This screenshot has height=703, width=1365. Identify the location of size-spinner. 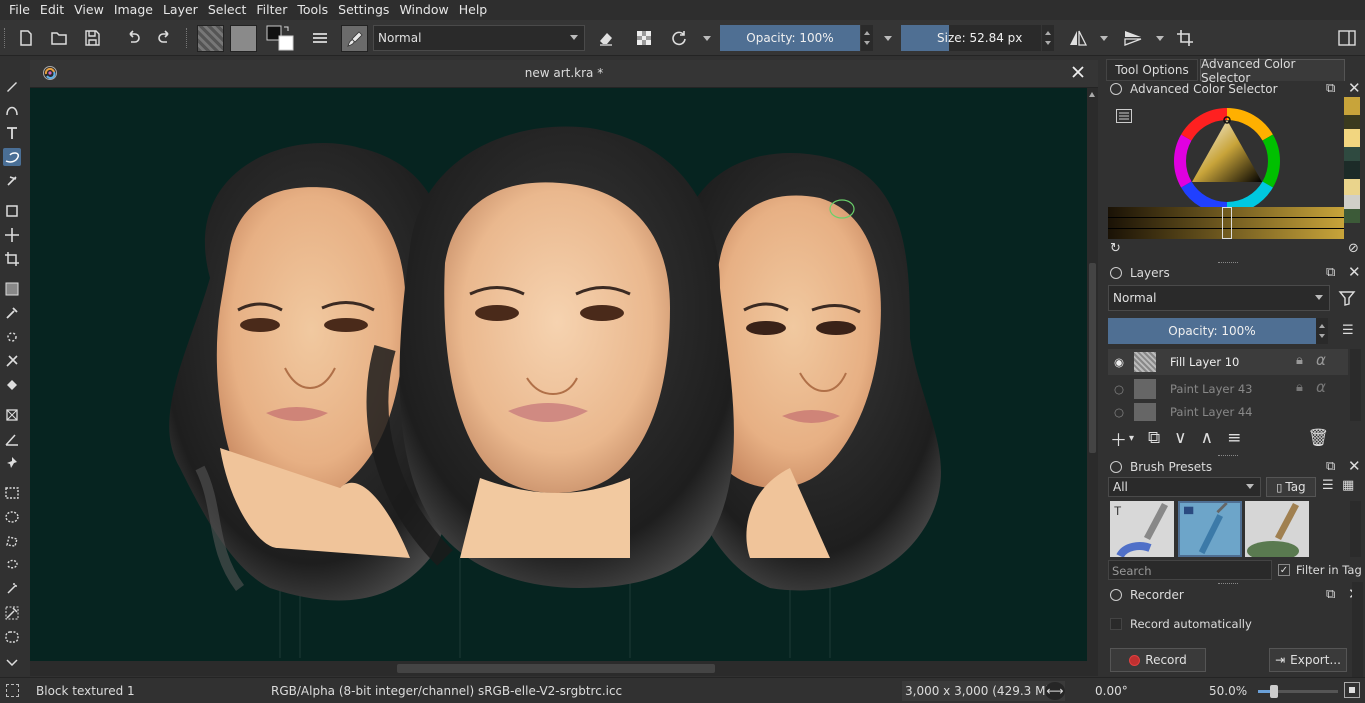
(1048, 38).